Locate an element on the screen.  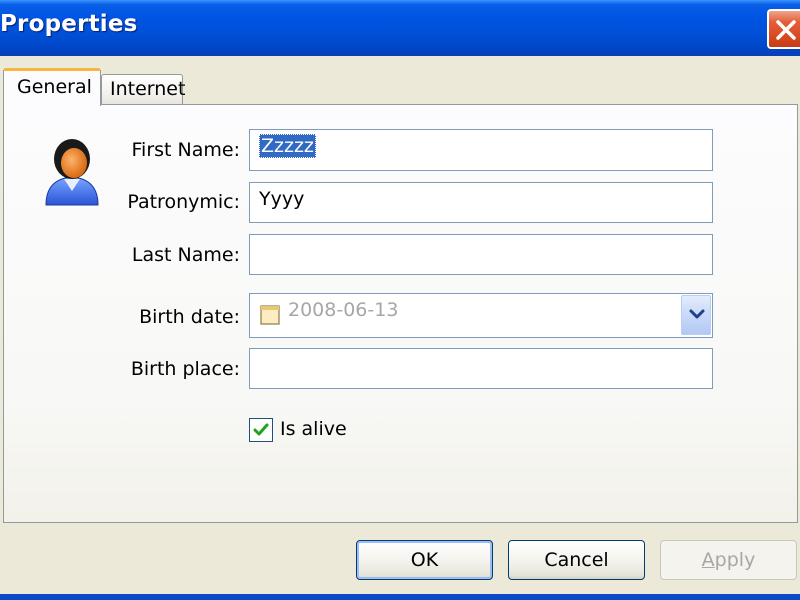
cancel-button: Cancel is located at coordinates (576, 560).